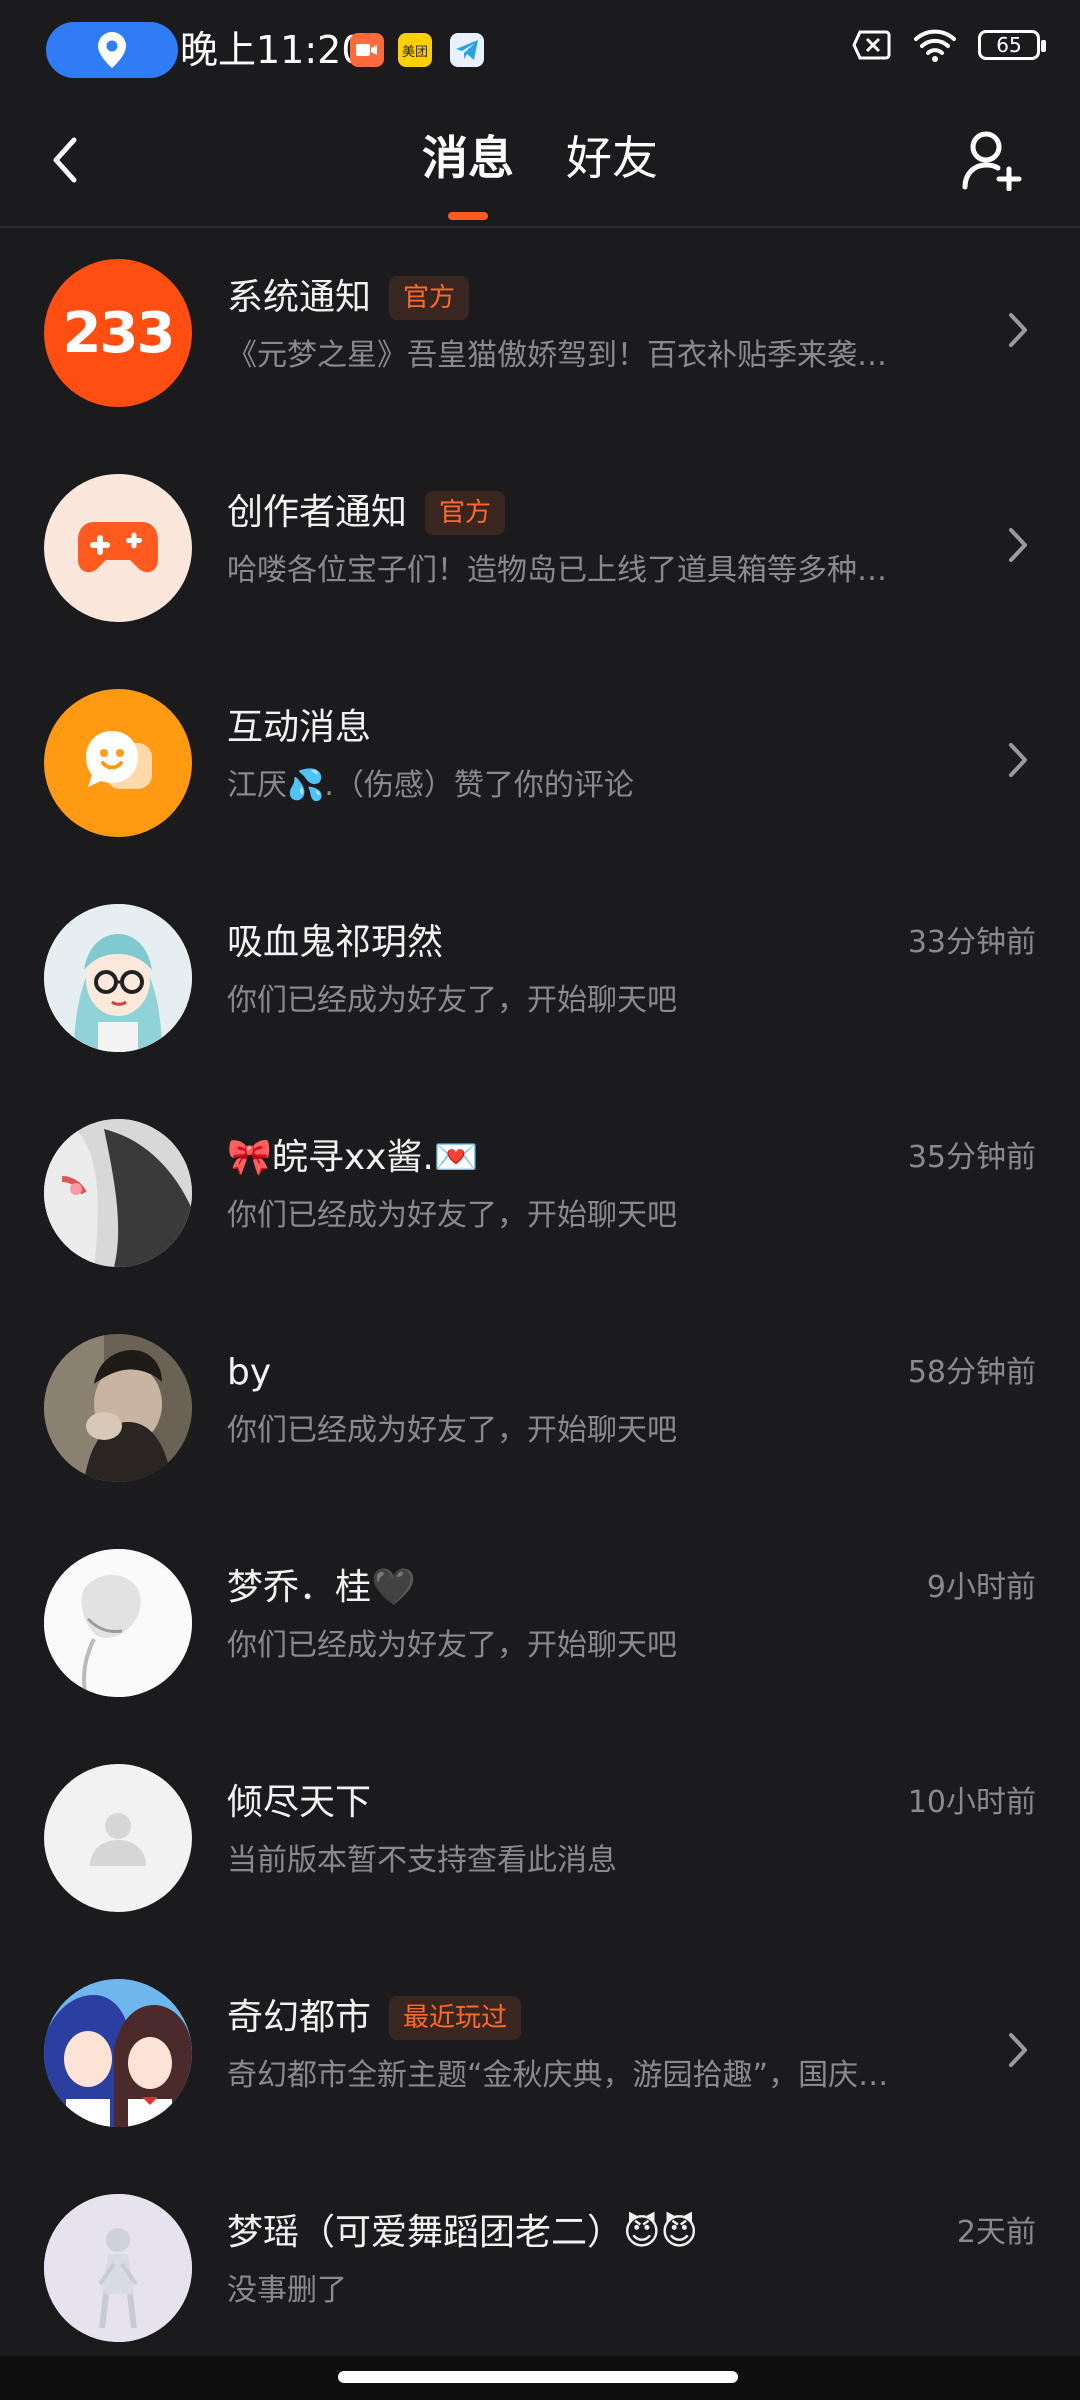 This screenshot has width=1080, height=2400. What do you see at coordinates (367, 50) in the screenshot?
I see `video-app-icon` at bounding box center [367, 50].